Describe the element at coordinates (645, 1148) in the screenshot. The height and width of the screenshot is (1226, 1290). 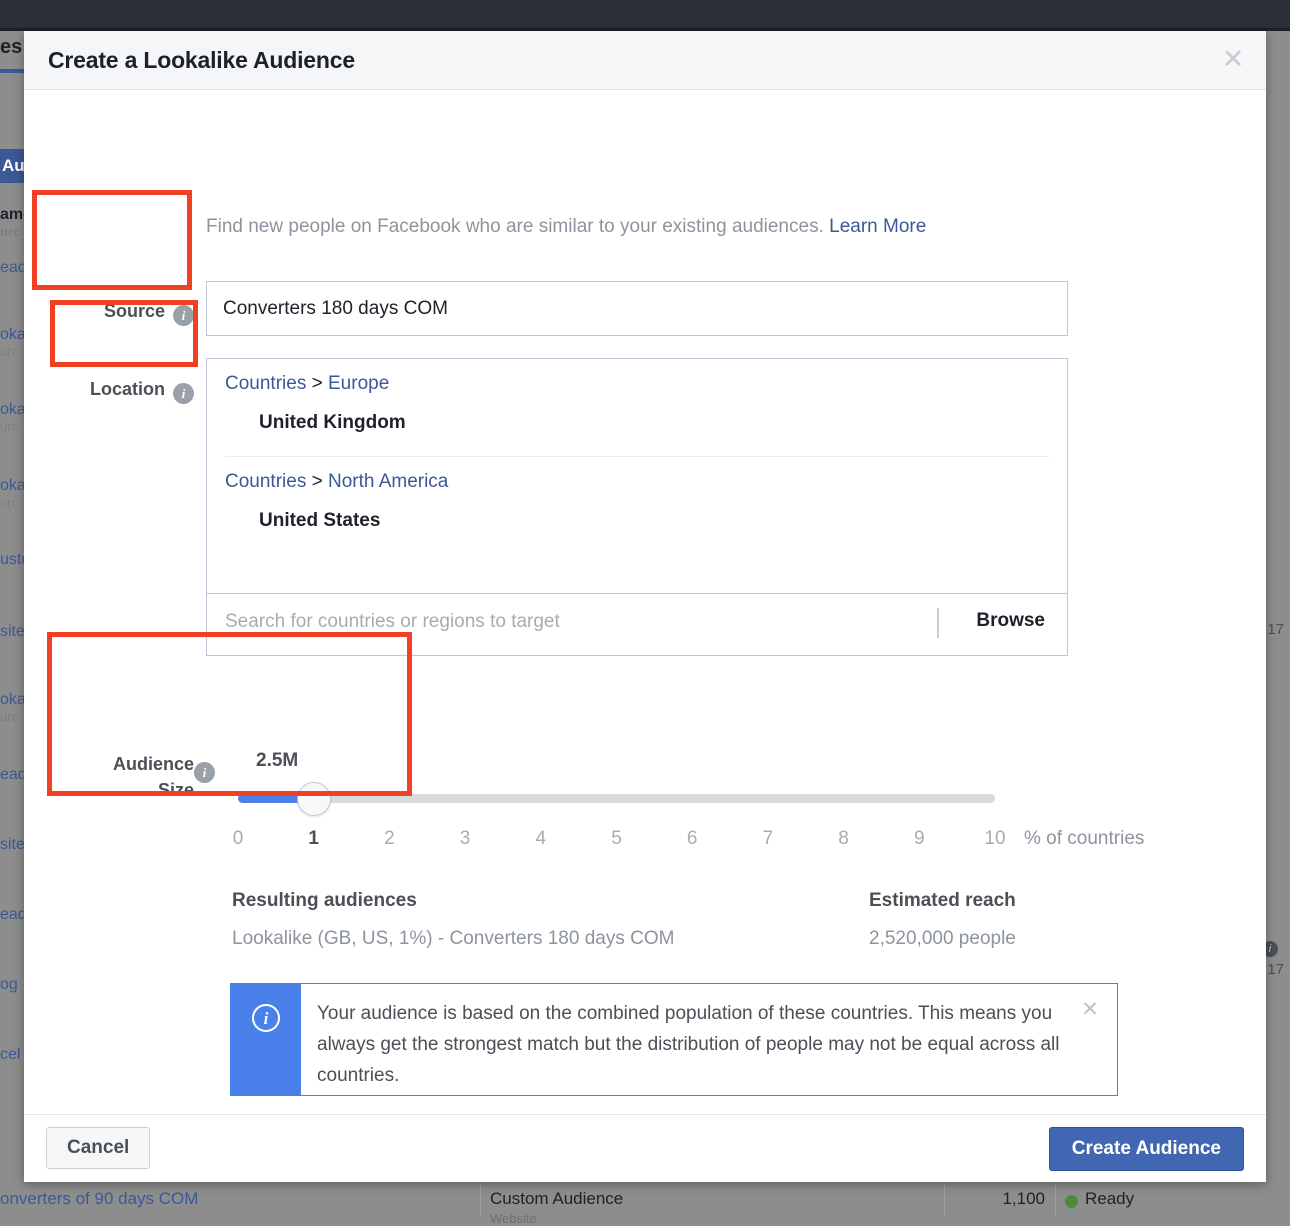
I see `dialog-footer: Cancel Create Audience` at that location.